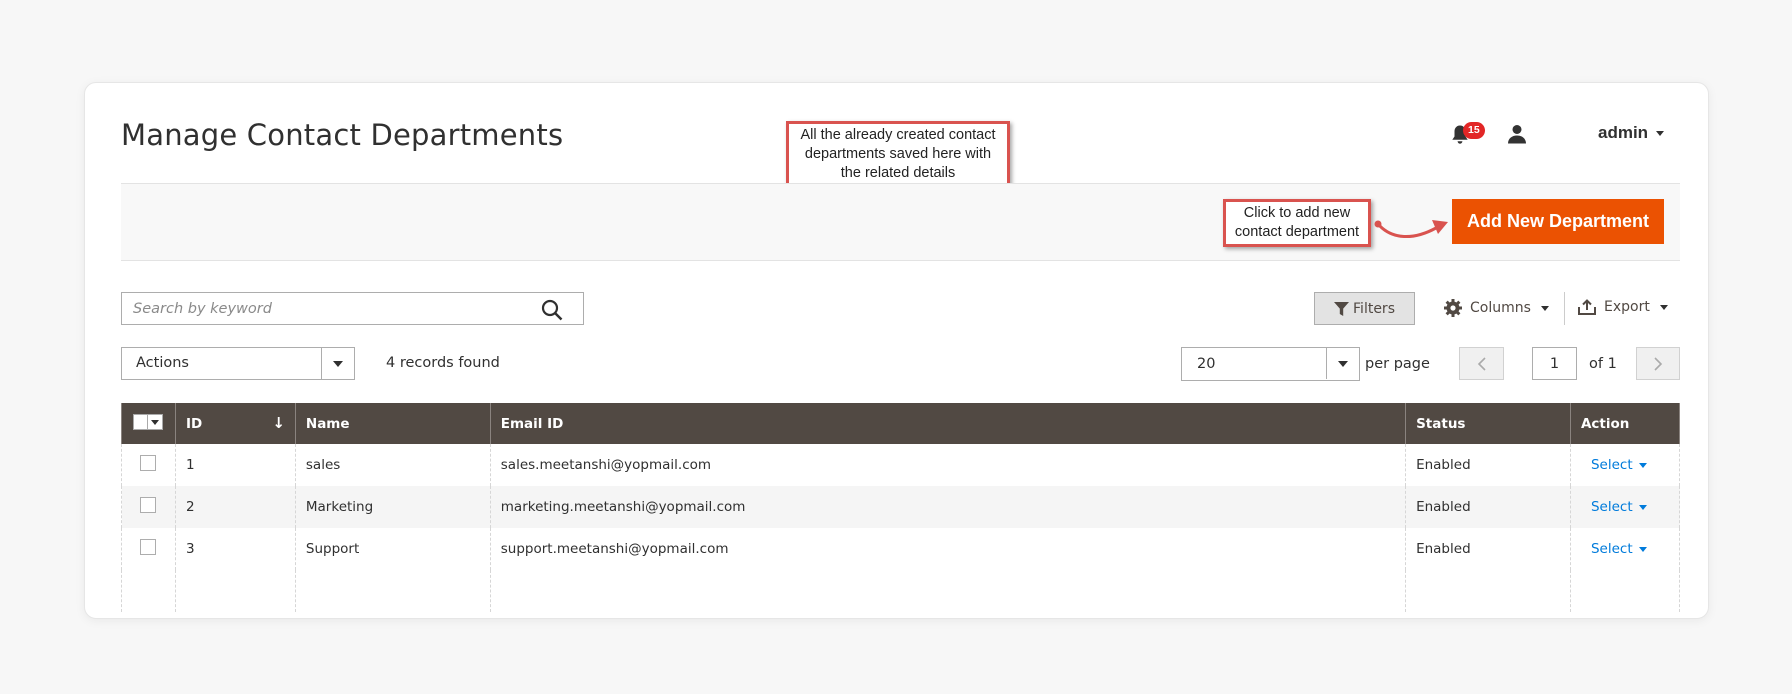 This screenshot has width=1792, height=694. I want to click on column-action-label: Action, so click(1605, 423).